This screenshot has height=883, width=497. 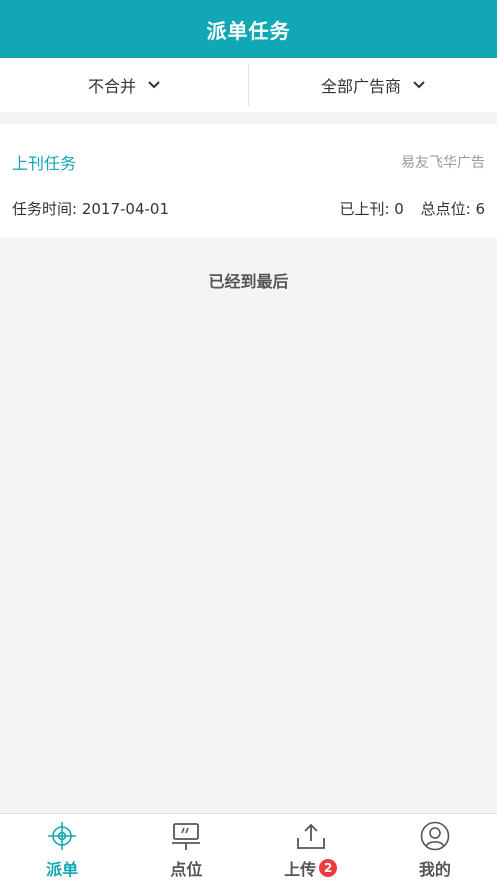 What do you see at coordinates (186, 869) in the screenshot?
I see `tab-label: 点位` at bounding box center [186, 869].